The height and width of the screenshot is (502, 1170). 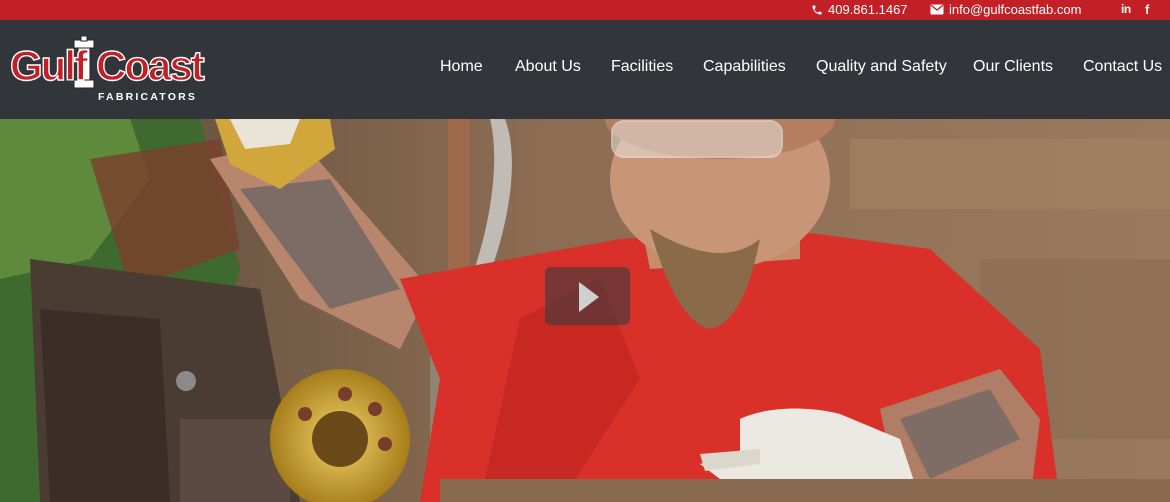 I want to click on phone-link: 409.861.1467, so click(x=859, y=9).